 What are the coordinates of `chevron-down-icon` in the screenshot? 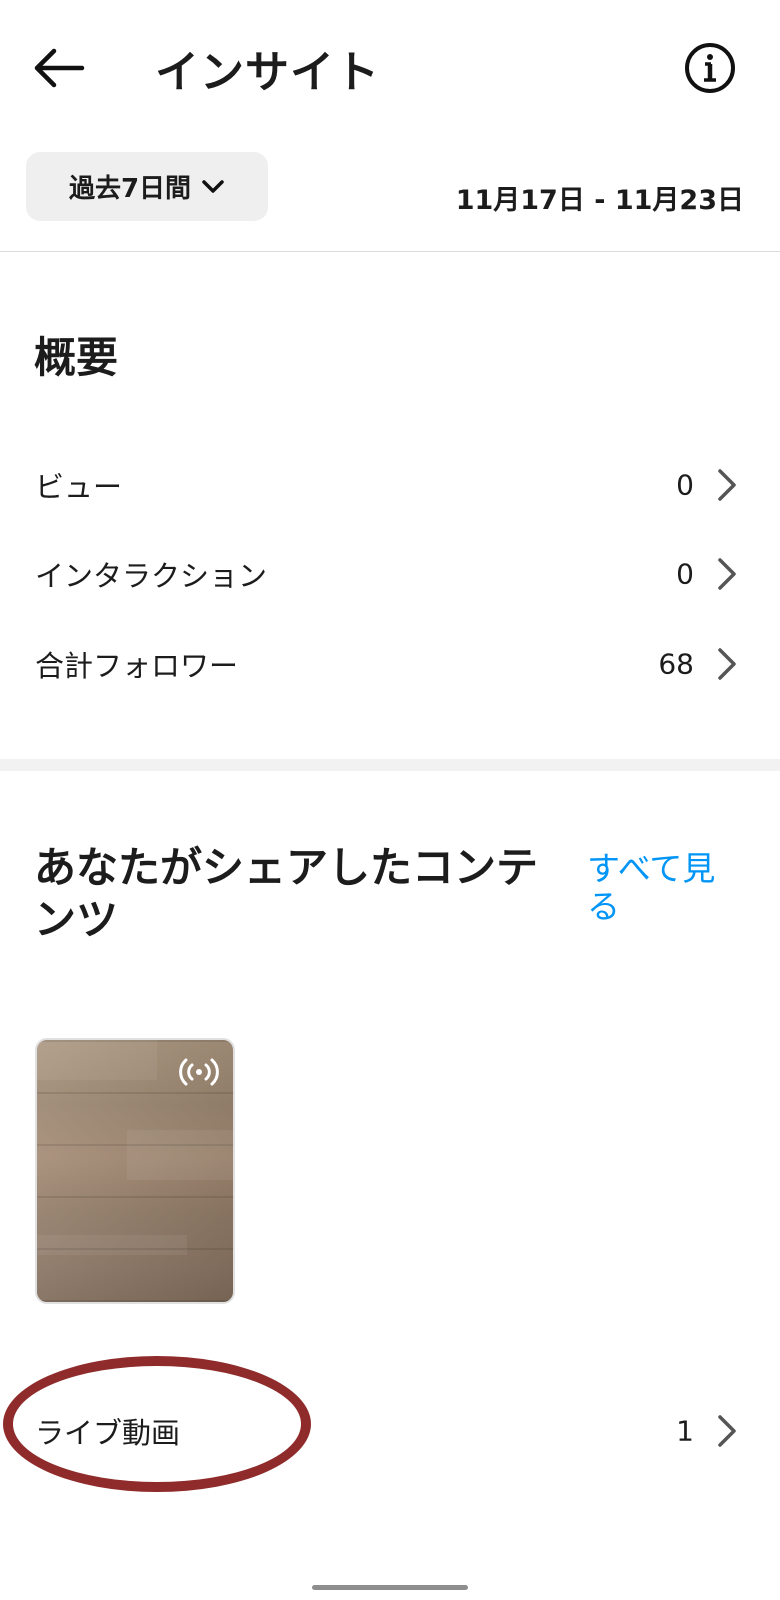 It's located at (213, 186).